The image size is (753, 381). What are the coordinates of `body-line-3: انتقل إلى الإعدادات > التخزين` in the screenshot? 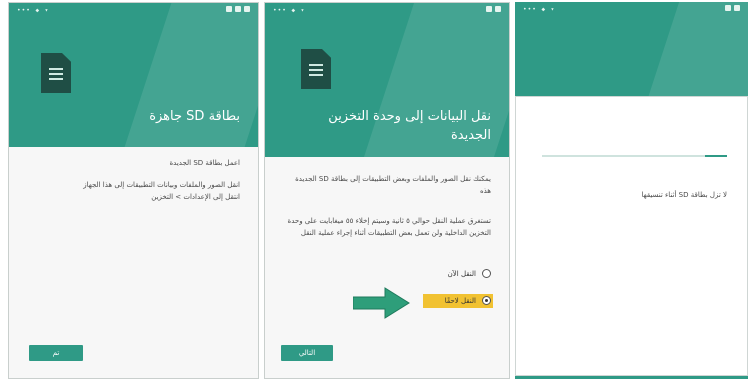 It's located at (195, 197).